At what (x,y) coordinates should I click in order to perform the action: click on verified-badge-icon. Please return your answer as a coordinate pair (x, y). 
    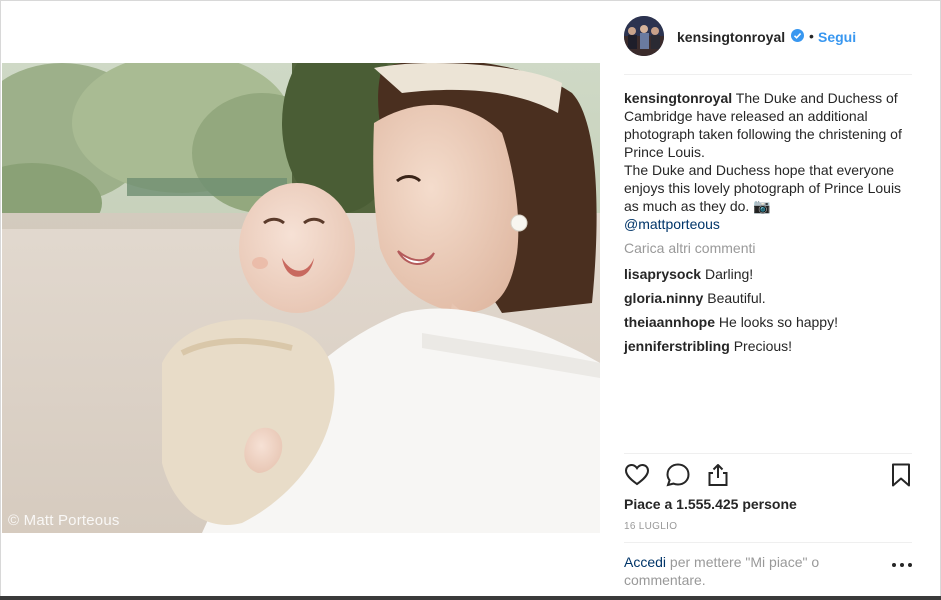
    Looking at the image, I should click on (797, 35).